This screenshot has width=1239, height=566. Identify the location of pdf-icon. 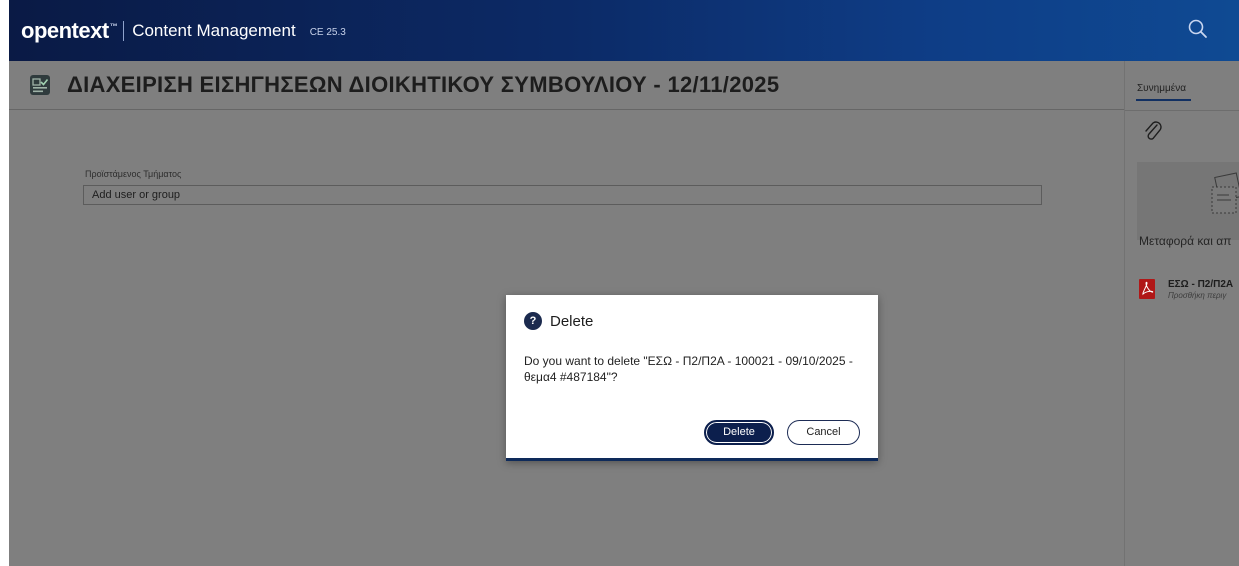
(1147, 289).